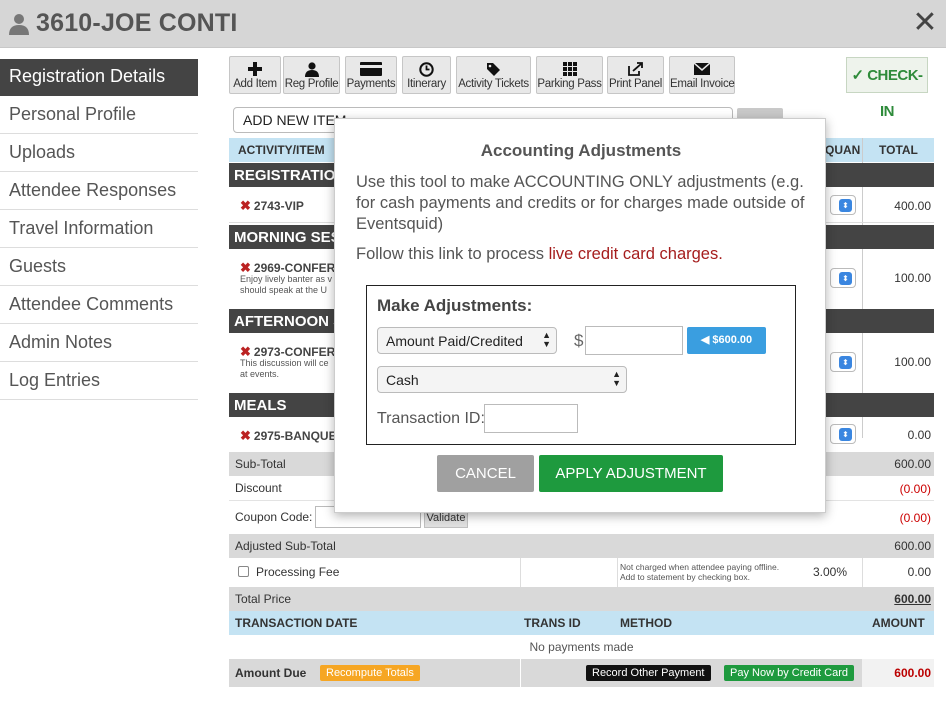  What do you see at coordinates (255, 75) in the screenshot?
I see `add-item-button: Add Item` at bounding box center [255, 75].